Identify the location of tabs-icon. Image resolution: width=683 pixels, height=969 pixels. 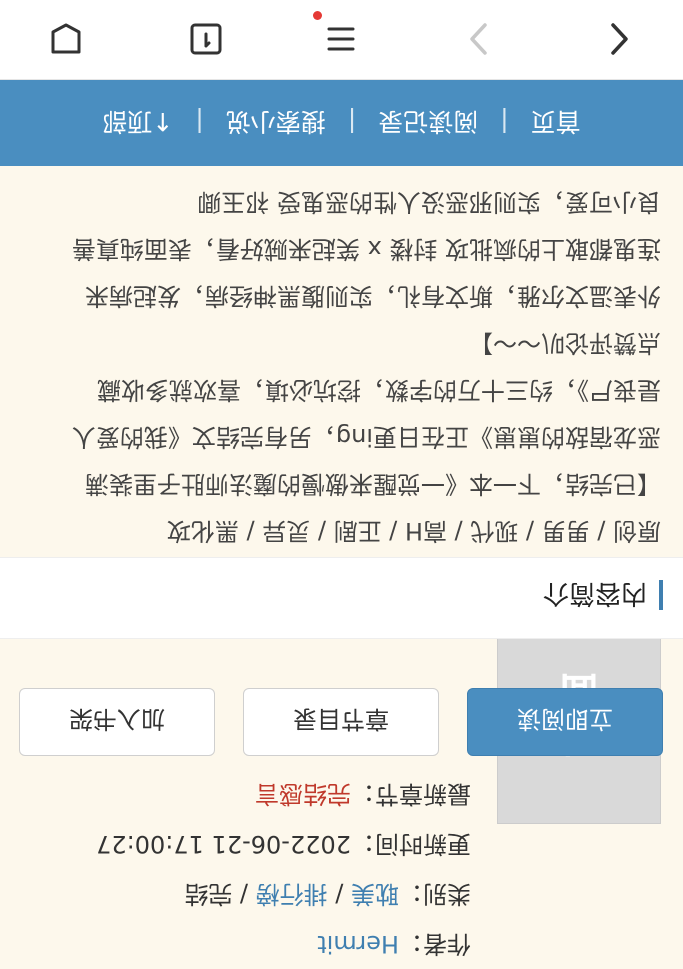
(206, 39).